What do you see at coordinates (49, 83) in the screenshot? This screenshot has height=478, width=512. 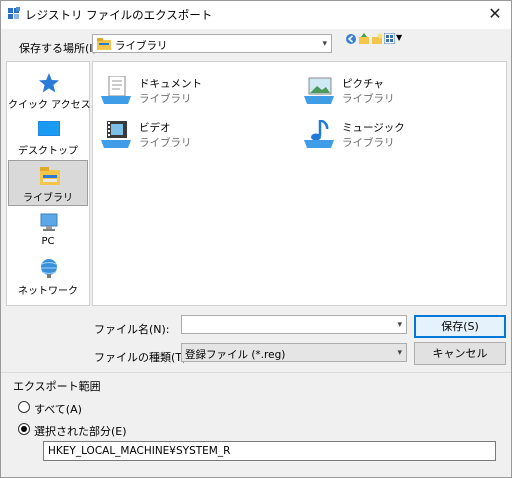 I see `star-icon` at bounding box center [49, 83].